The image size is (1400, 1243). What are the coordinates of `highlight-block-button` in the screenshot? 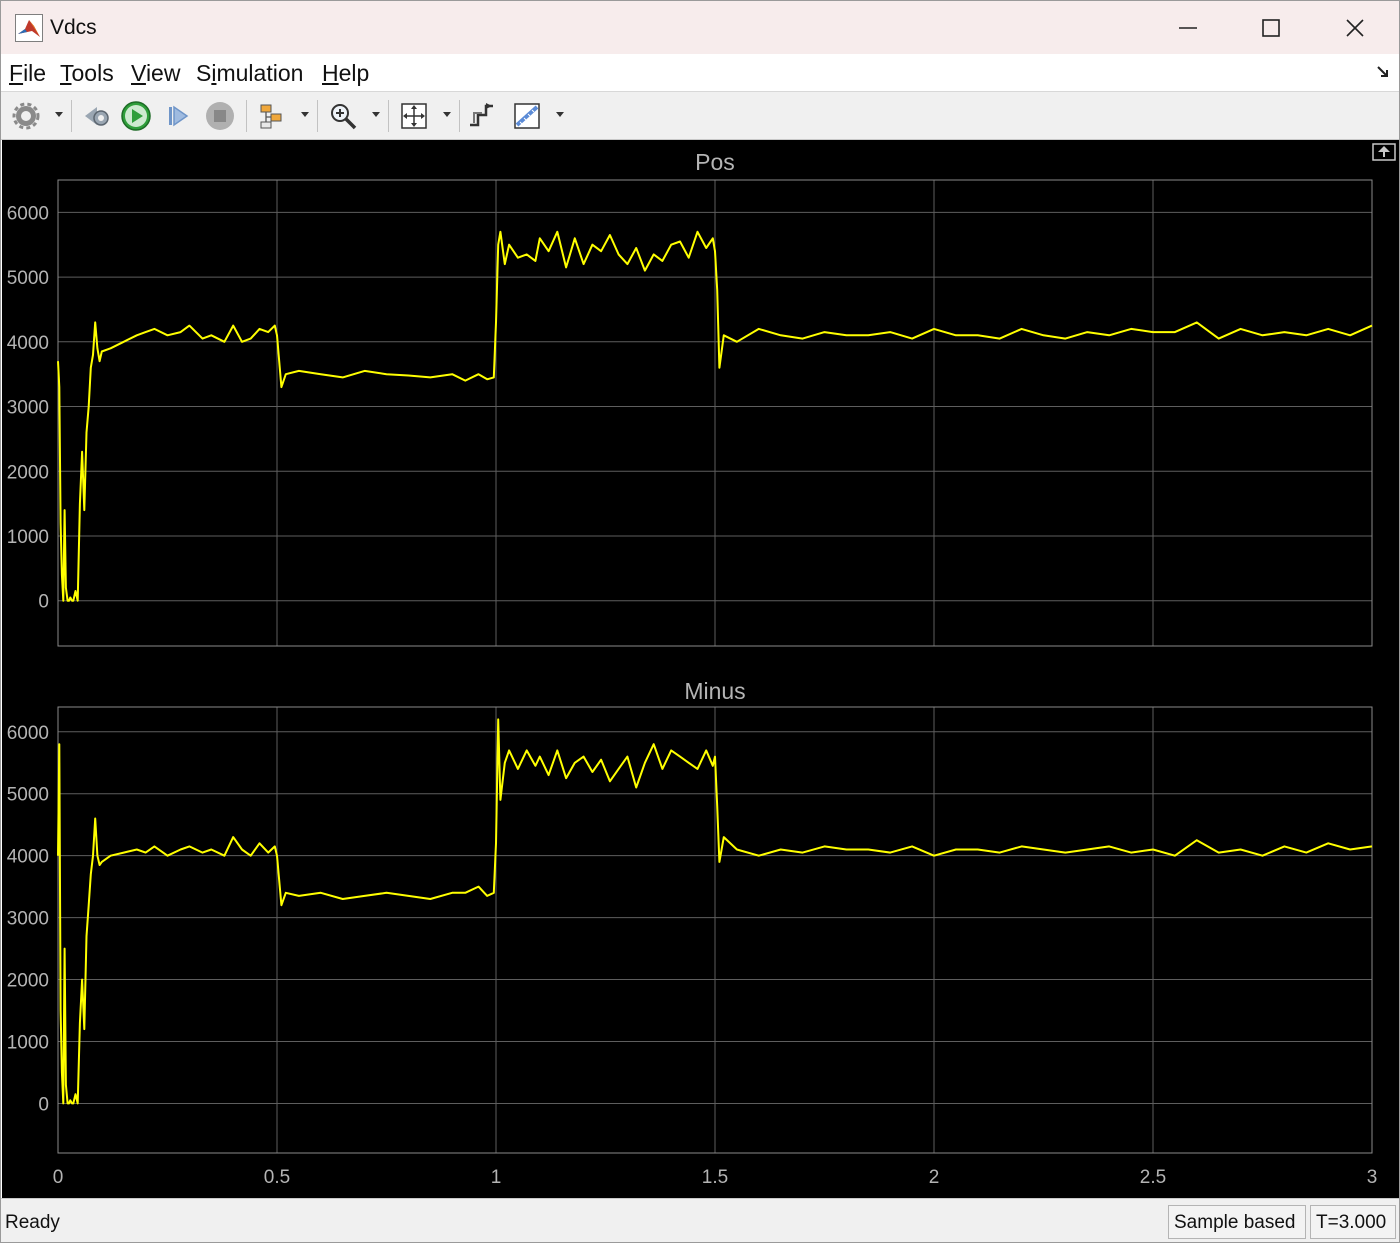 It's located at (272, 116).